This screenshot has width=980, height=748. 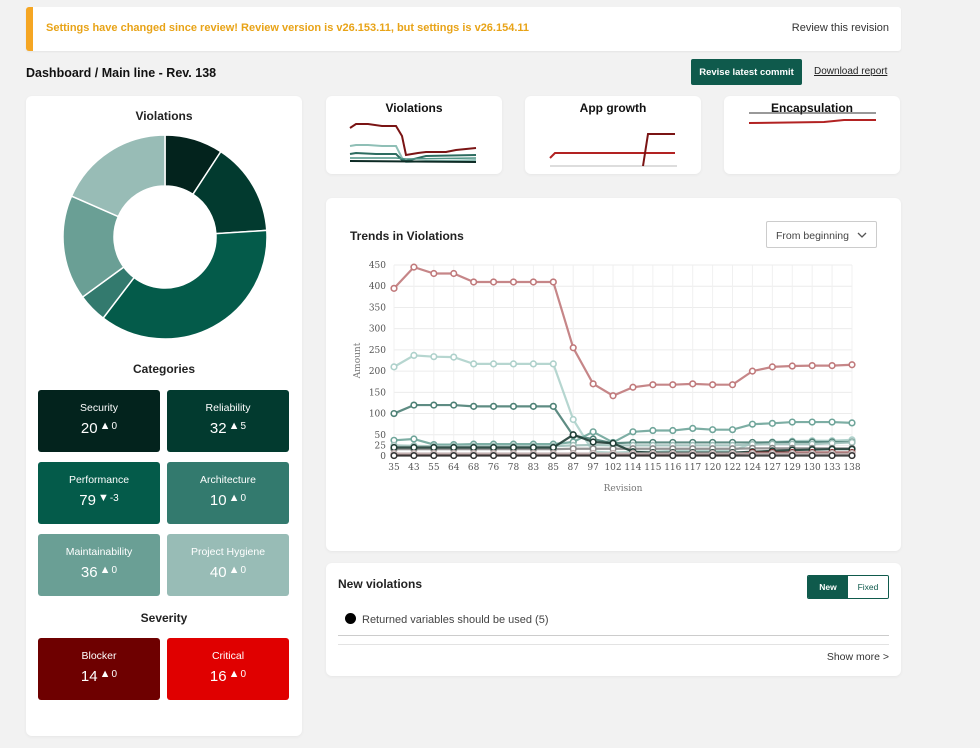 I want to click on tile-security: Security 20 ▲0, so click(x=99, y=421).